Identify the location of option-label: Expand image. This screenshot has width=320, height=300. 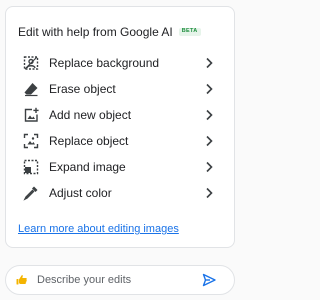
(87, 167).